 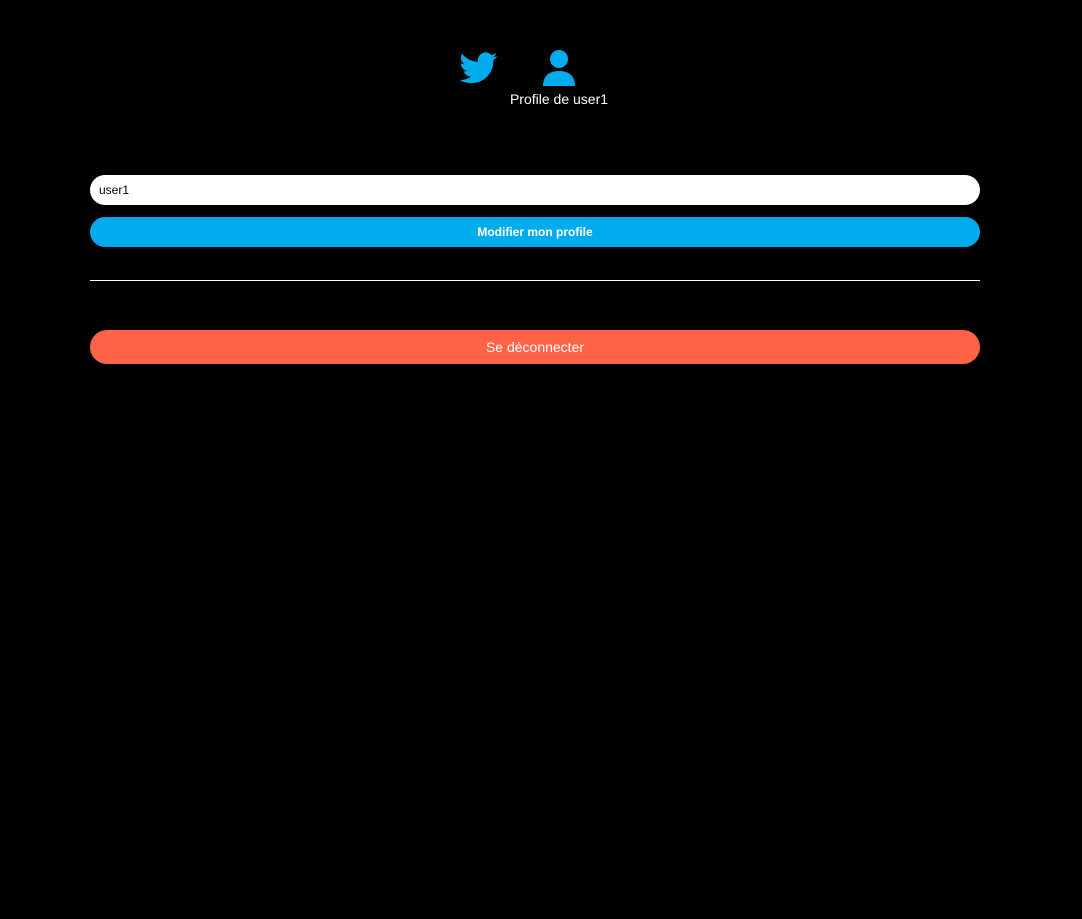 What do you see at coordinates (535, 347) in the screenshot?
I see `logout-button: Se déconnecter` at bounding box center [535, 347].